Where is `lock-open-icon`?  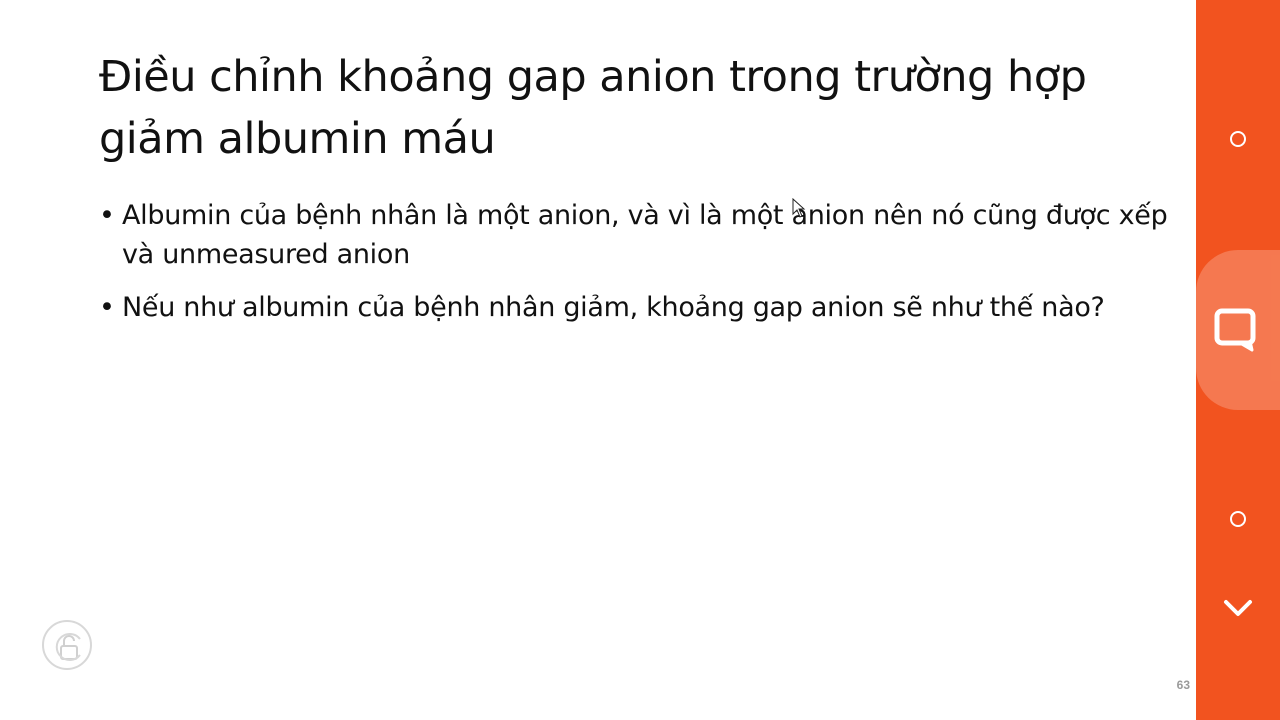
lock-open-icon is located at coordinates (68, 647).